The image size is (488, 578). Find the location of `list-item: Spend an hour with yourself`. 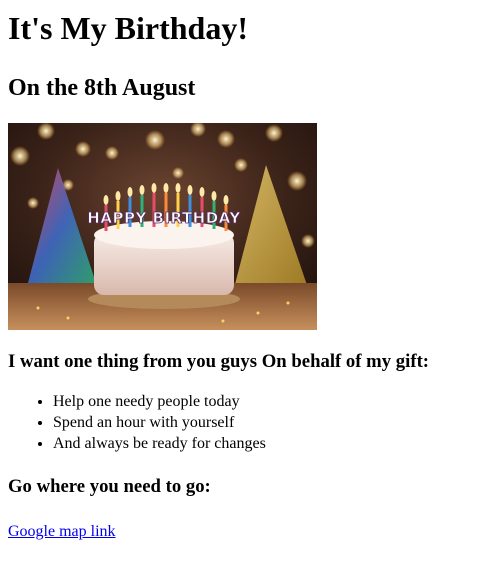

list-item: Spend an hour with yourself is located at coordinates (266, 422).